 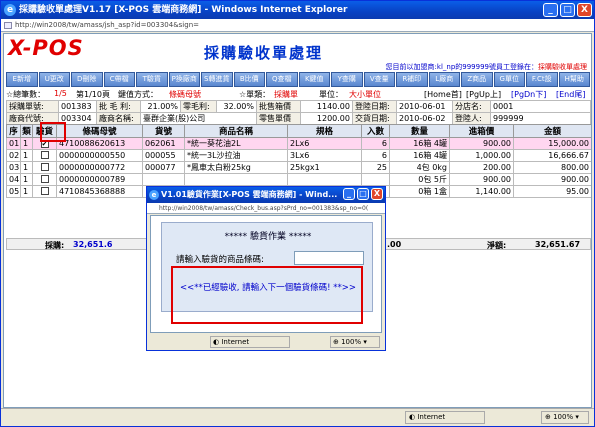 I want to click on tool-vendor-button: L廠商, so click(x=444, y=79).